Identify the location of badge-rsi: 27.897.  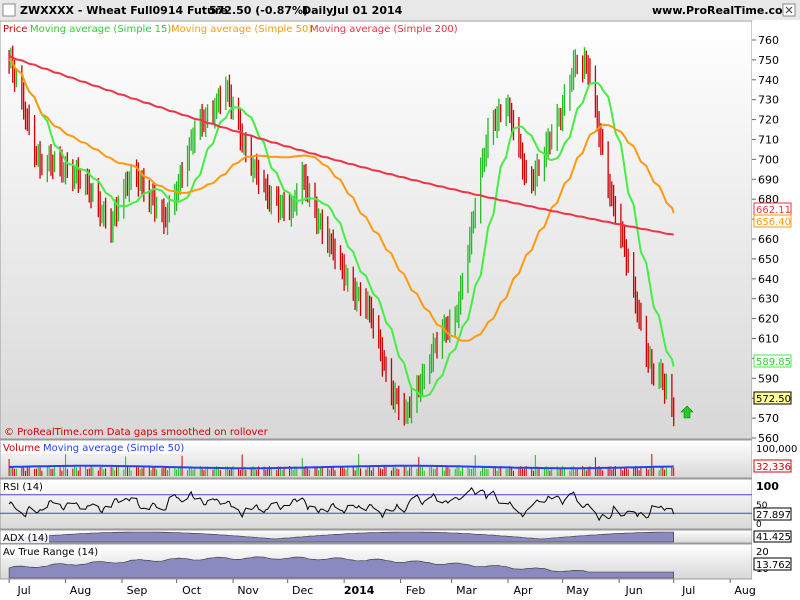
(772, 514).